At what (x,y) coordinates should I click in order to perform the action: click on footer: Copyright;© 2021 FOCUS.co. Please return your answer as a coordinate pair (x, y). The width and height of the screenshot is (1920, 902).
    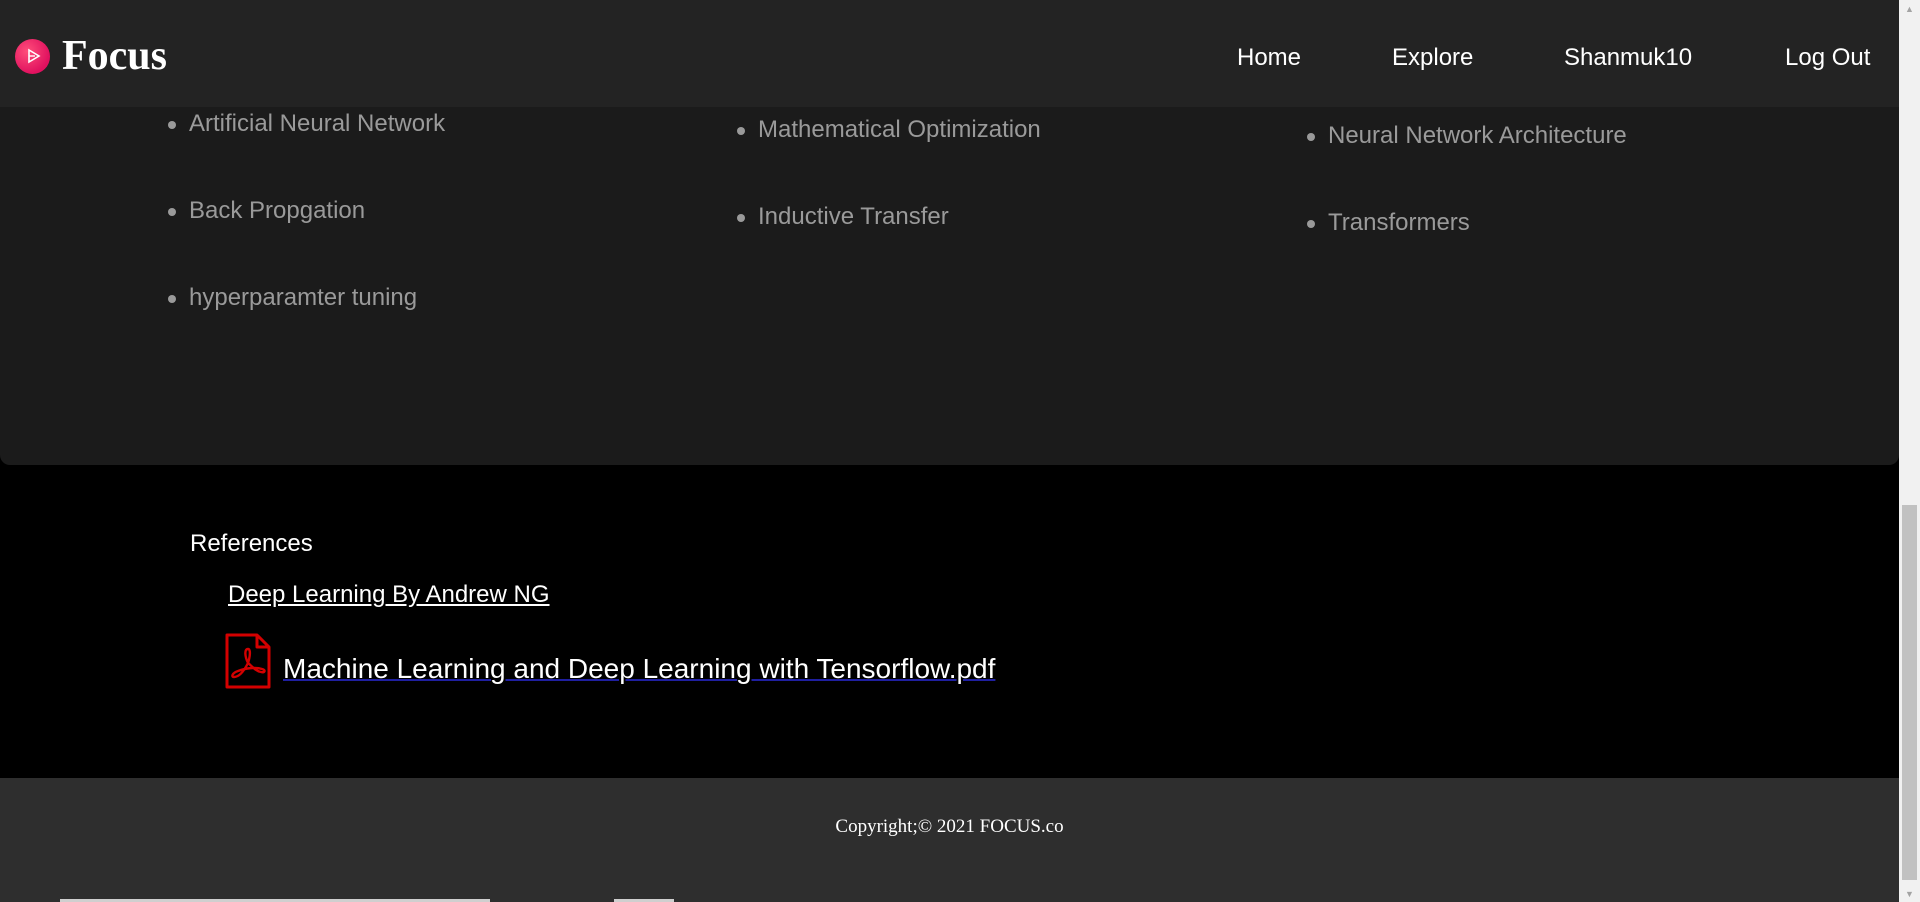
    Looking at the image, I should click on (949, 840).